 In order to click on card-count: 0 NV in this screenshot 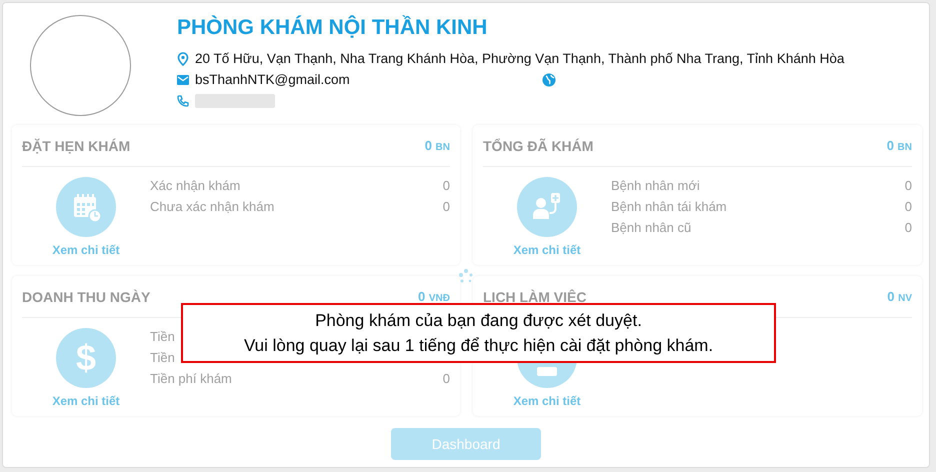, I will do `click(899, 296)`.